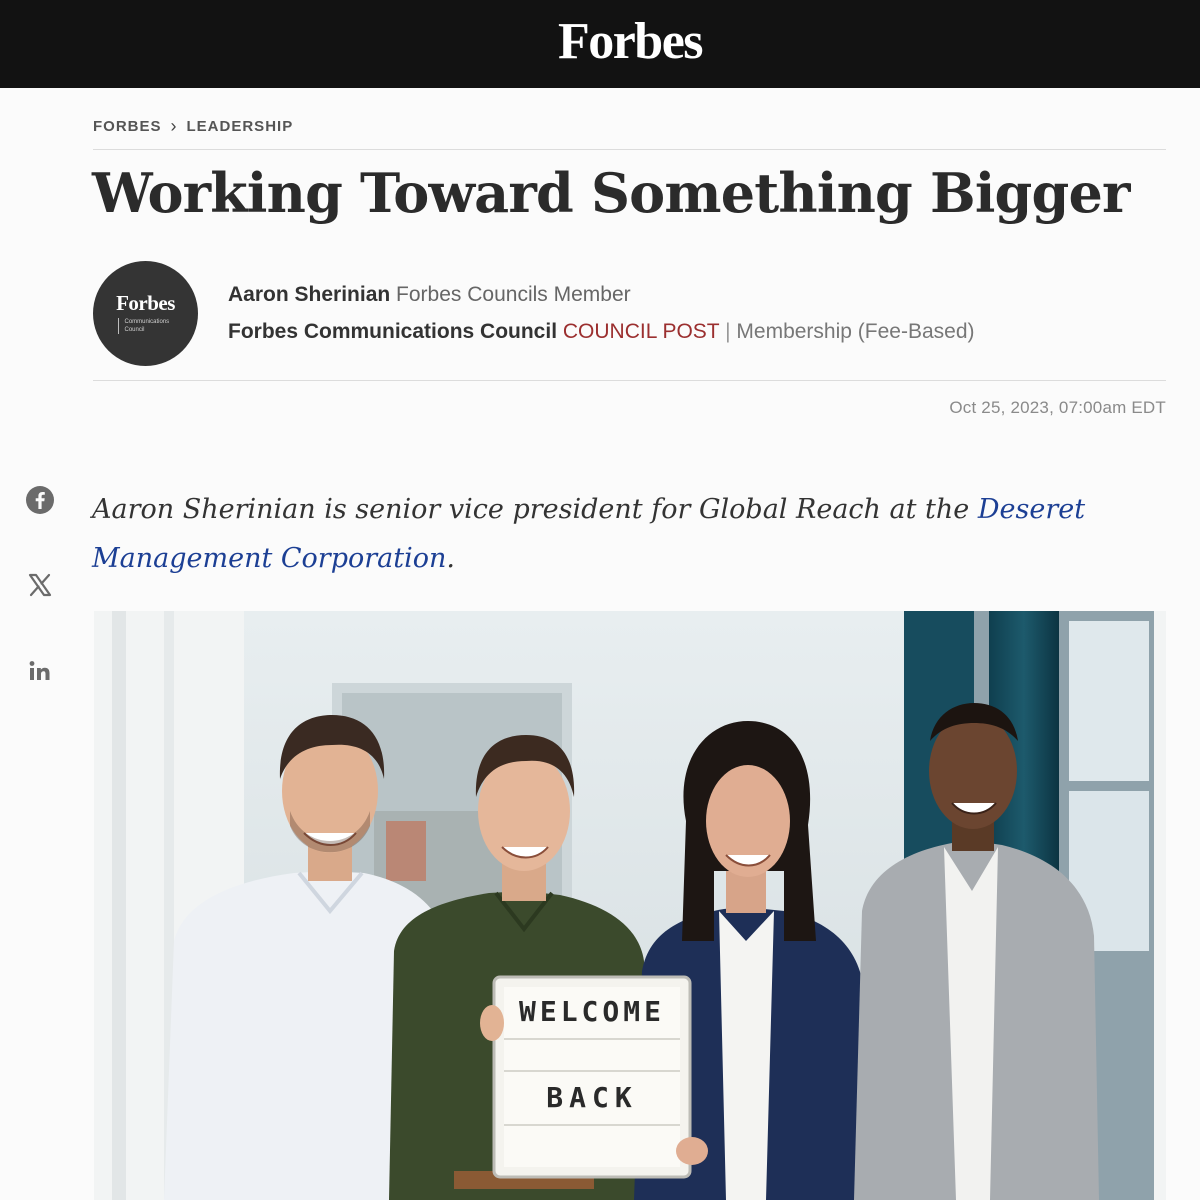 This screenshot has height=1200, width=1200. Describe the element at coordinates (631, 41) in the screenshot. I see `forbes-logo: Forbes` at that location.